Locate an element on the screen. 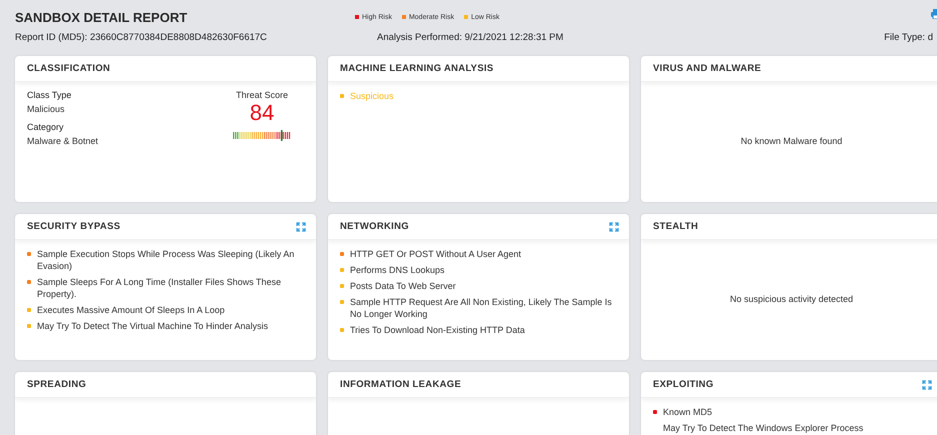 This screenshot has width=937, height=435. finding-text: HTTP GET Or POST Without A User Agent is located at coordinates (436, 254).